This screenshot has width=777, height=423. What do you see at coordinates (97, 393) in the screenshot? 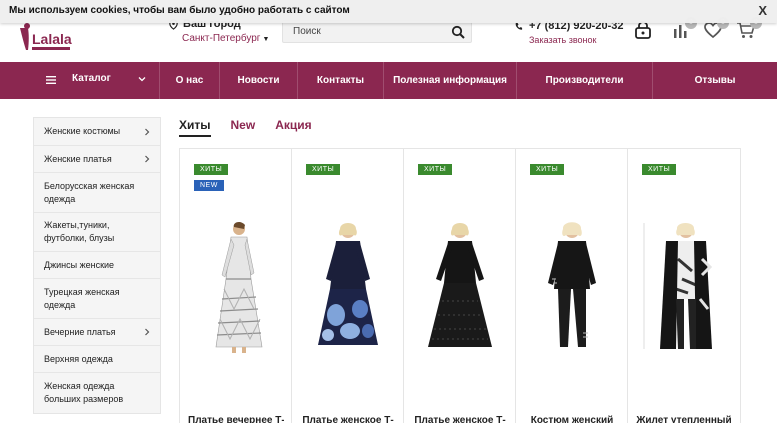
I see `sidebar-item-plus-size: Женская одежда больших размеров` at bounding box center [97, 393].